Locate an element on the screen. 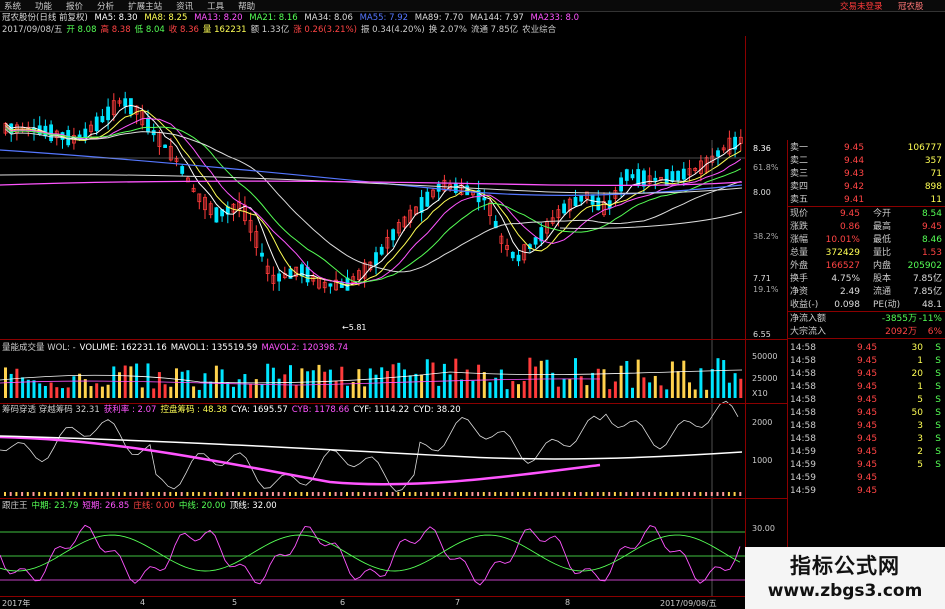  price-axis-label-5: 19.1% is located at coordinates (766, 289).